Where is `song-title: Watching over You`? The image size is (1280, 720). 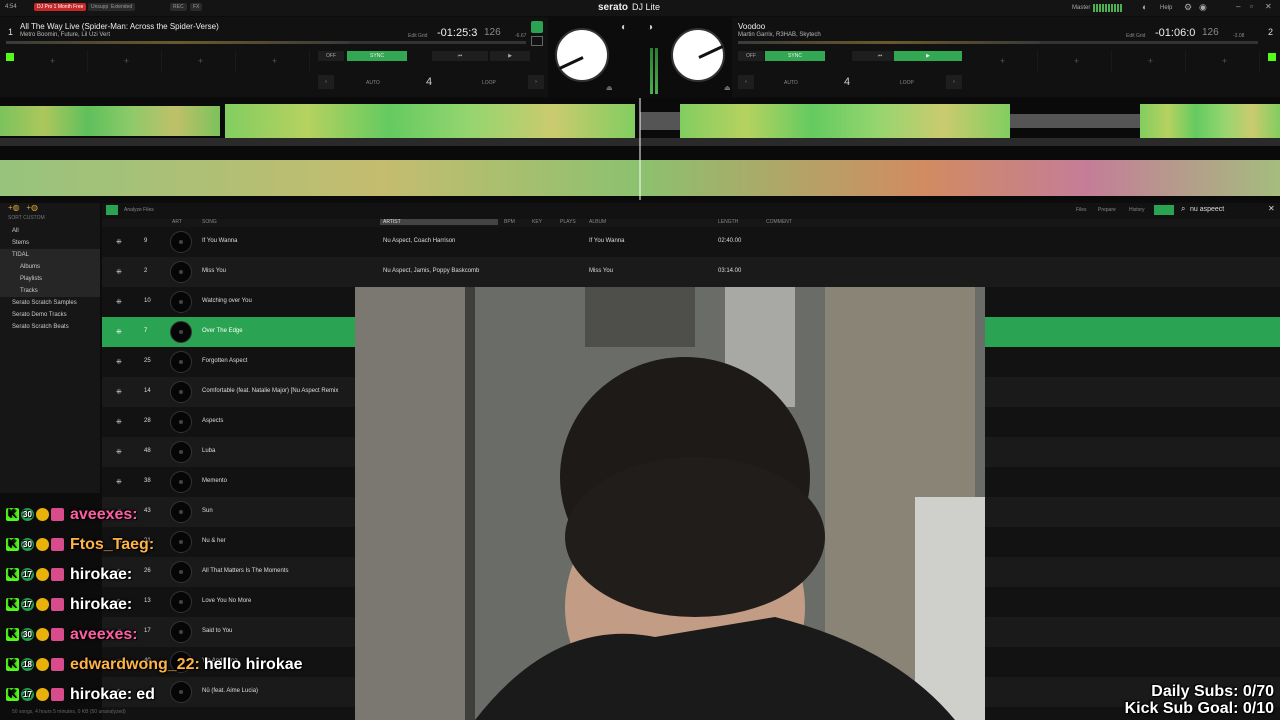 song-title: Watching over You is located at coordinates (227, 301).